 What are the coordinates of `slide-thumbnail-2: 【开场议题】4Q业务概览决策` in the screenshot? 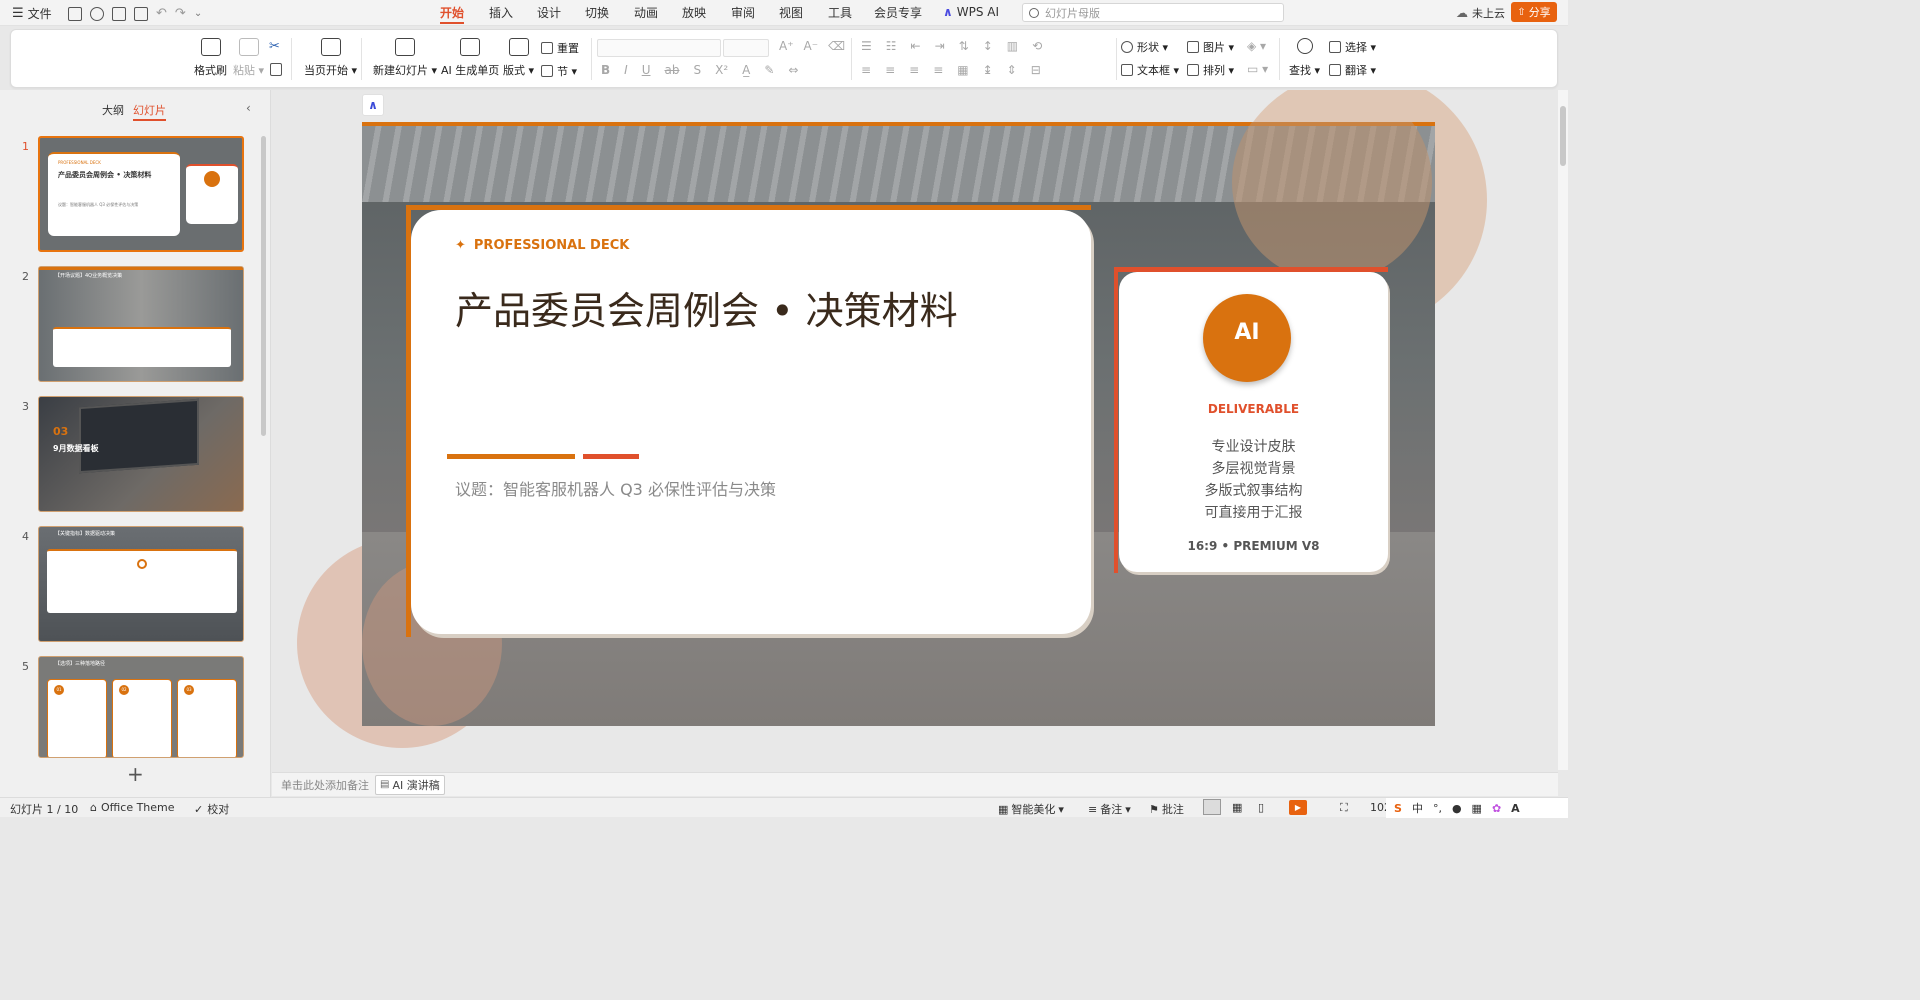 It's located at (141, 324).